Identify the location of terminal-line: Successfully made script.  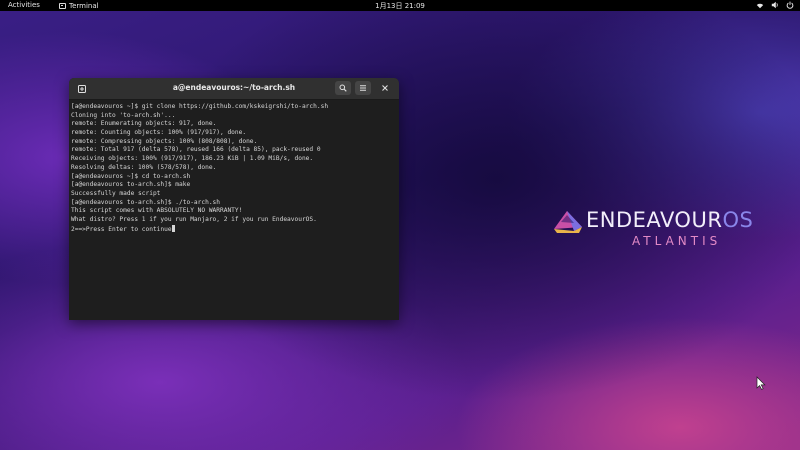
(116, 193).